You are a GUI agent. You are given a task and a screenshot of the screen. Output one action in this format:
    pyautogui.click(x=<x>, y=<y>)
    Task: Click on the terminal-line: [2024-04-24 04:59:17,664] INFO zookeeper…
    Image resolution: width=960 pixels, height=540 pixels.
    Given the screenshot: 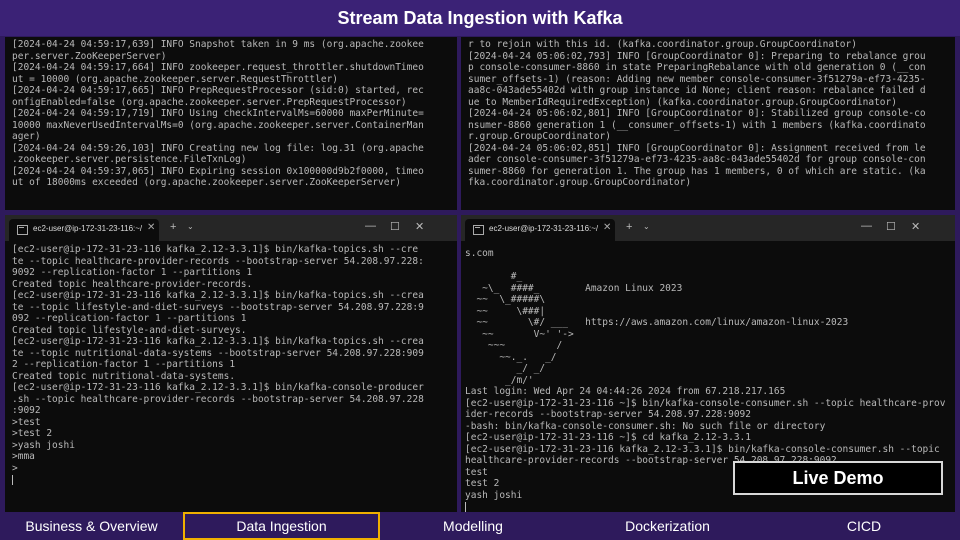 What is the action you would take?
    pyautogui.click(x=218, y=67)
    